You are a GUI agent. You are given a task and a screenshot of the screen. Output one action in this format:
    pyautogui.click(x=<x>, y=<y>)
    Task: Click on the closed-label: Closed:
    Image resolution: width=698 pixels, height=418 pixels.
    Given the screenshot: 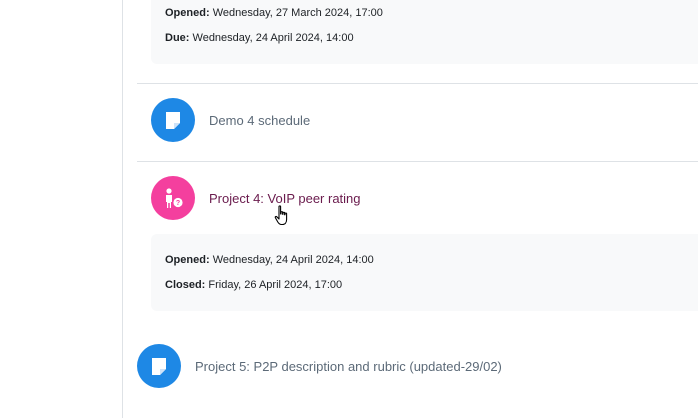 What is the action you would take?
    pyautogui.click(x=185, y=285)
    